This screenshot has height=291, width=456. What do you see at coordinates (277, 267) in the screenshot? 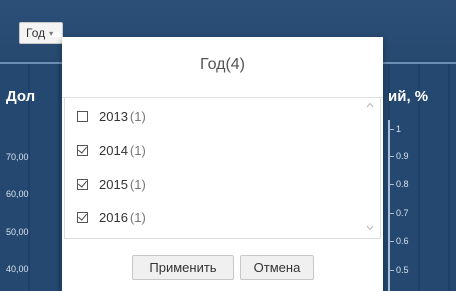
I see `cancel-button: Отмена` at bounding box center [277, 267].